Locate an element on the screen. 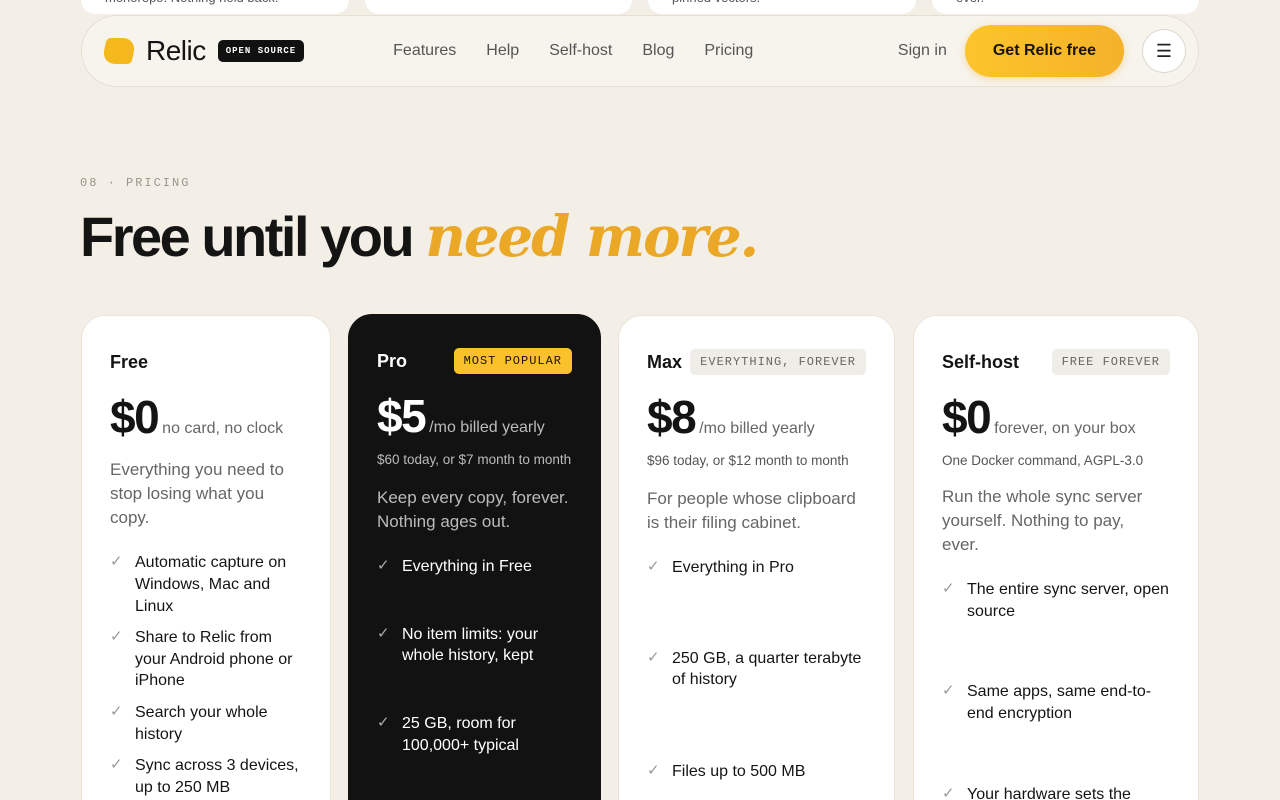 This screenshot has height=800, width=1280. feature-text: Same apps, same end-to-end encryption is located at coordinates (1059, 703).